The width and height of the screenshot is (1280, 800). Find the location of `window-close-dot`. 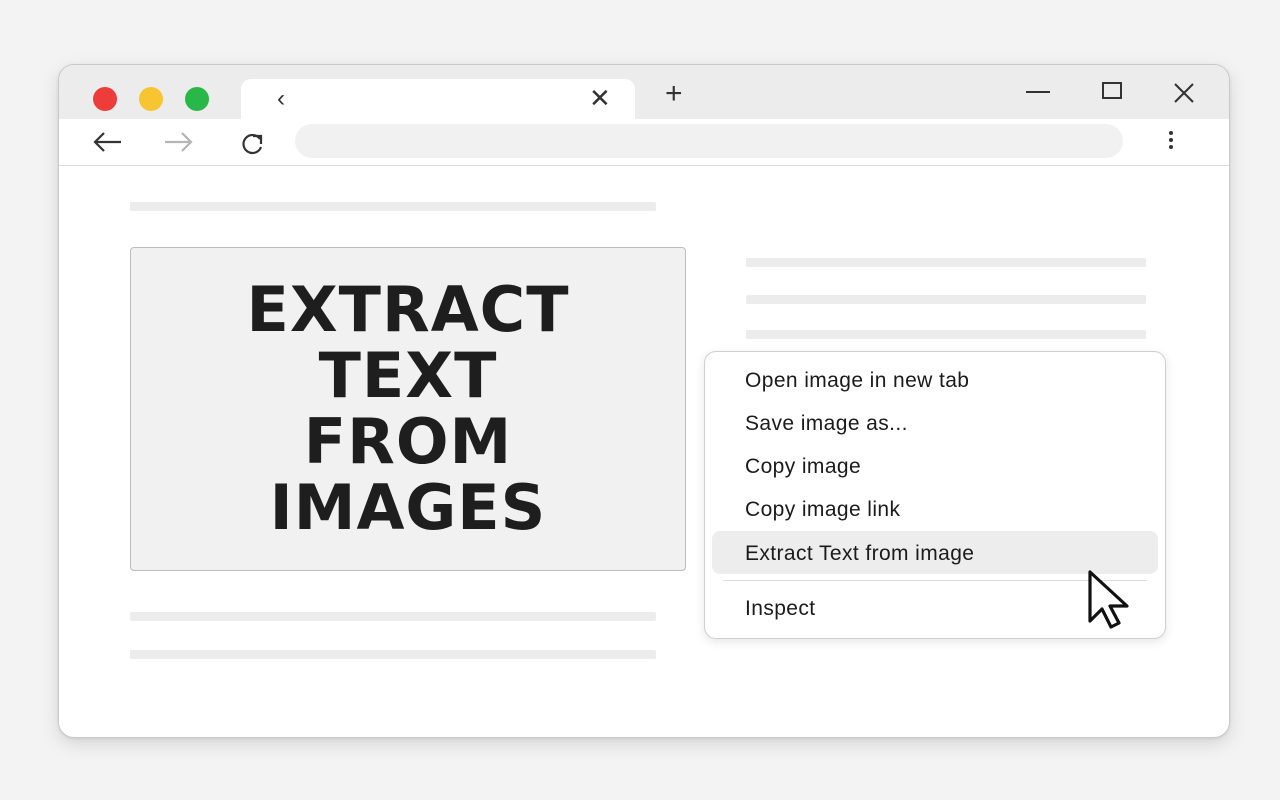

window-close-dot is located at coordinates (105, 99).